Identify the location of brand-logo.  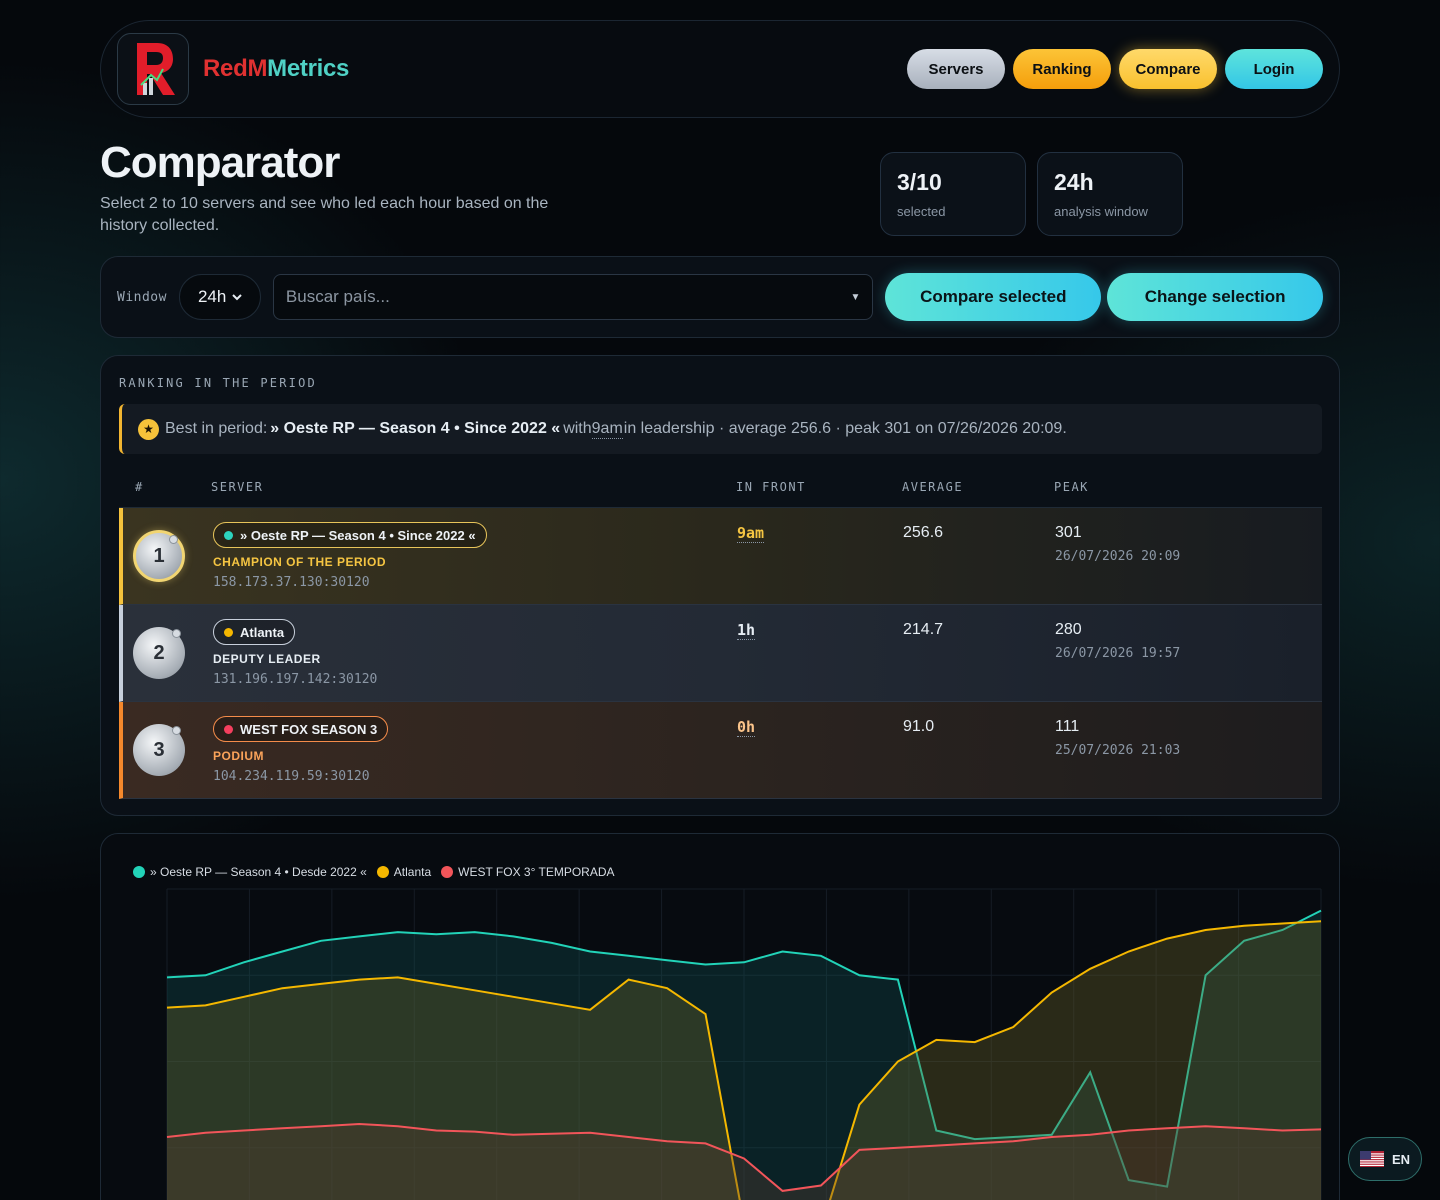
(153, 69).